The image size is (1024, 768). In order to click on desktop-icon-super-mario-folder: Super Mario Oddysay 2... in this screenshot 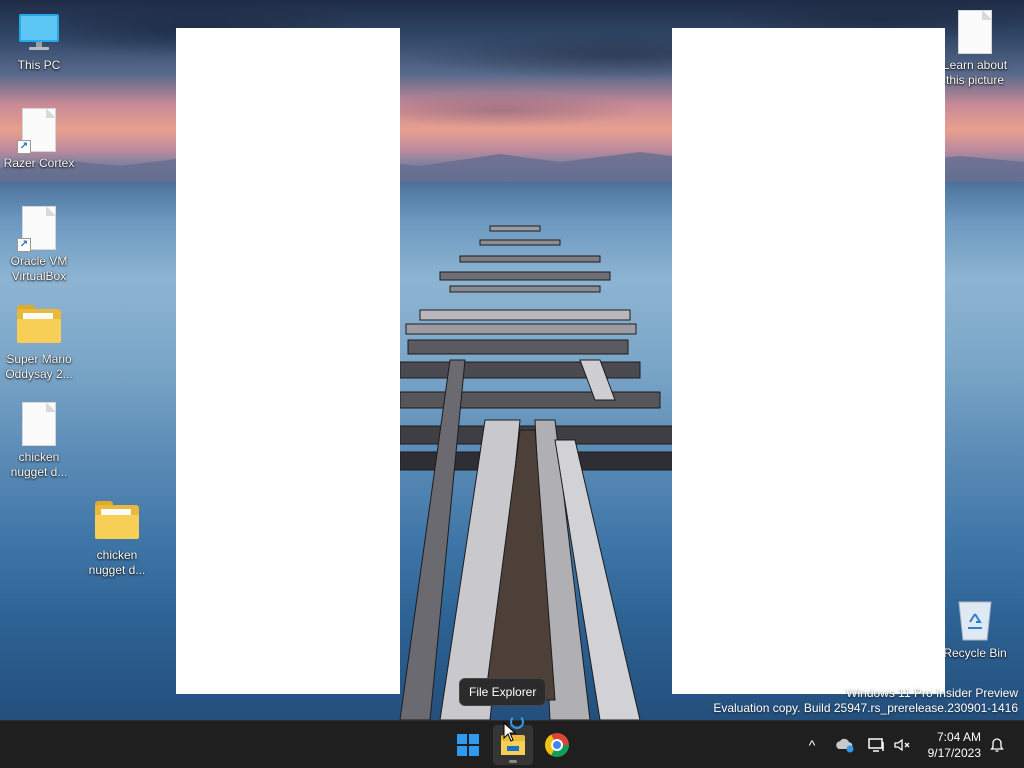, I will do `click(39, 342)`.